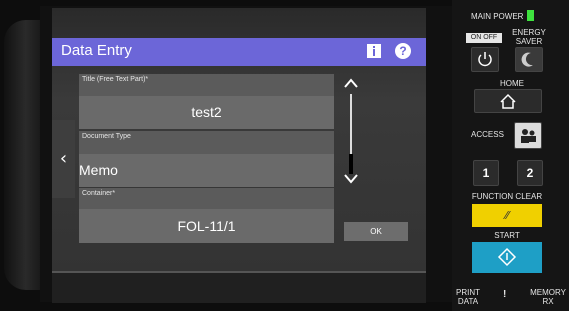 This screenshot has height=311, width=569. What do you see at coordinates (206, 226) in the screenshot?
I see `container-input: FOL-11/1` at bounding box center [206, 226].